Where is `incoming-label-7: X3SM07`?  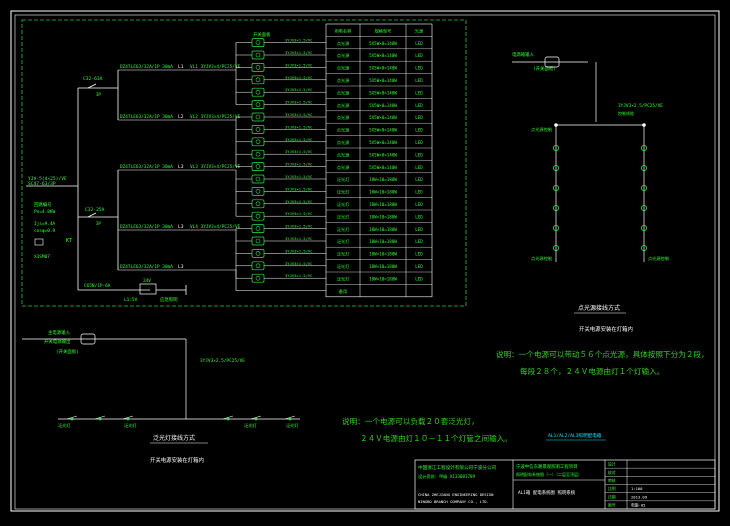
incoming-label-7: X3SM07 is located at coordinates (42, 257).